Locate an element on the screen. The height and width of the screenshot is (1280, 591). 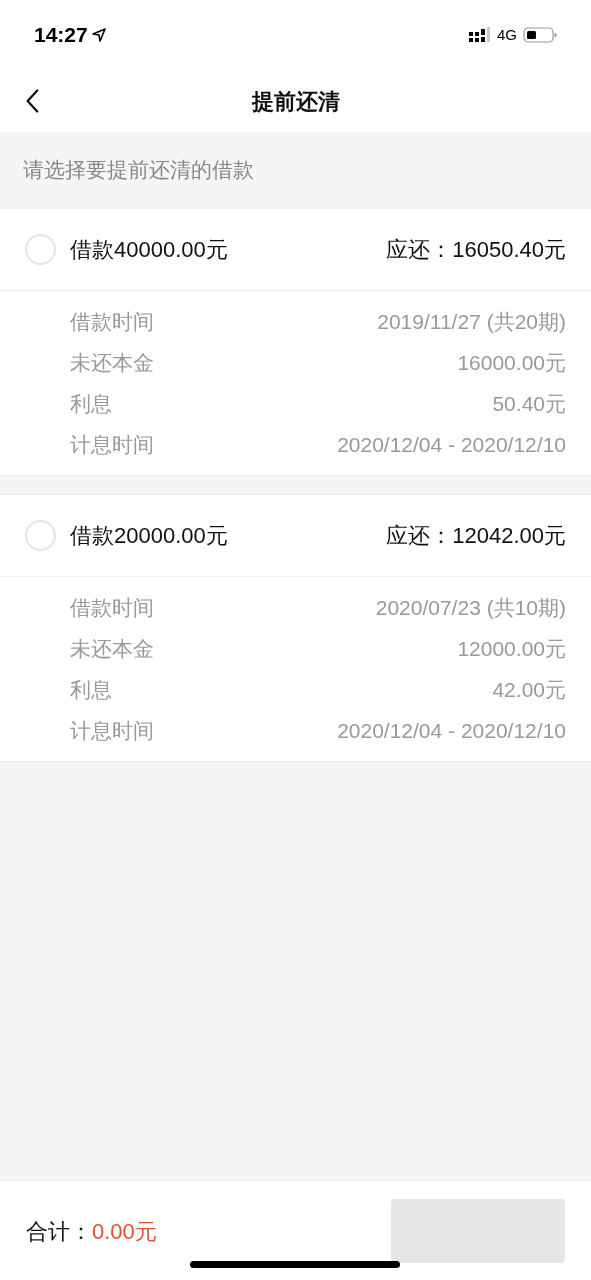
page-title: 提前还清 is located at coordinates (295, 101).